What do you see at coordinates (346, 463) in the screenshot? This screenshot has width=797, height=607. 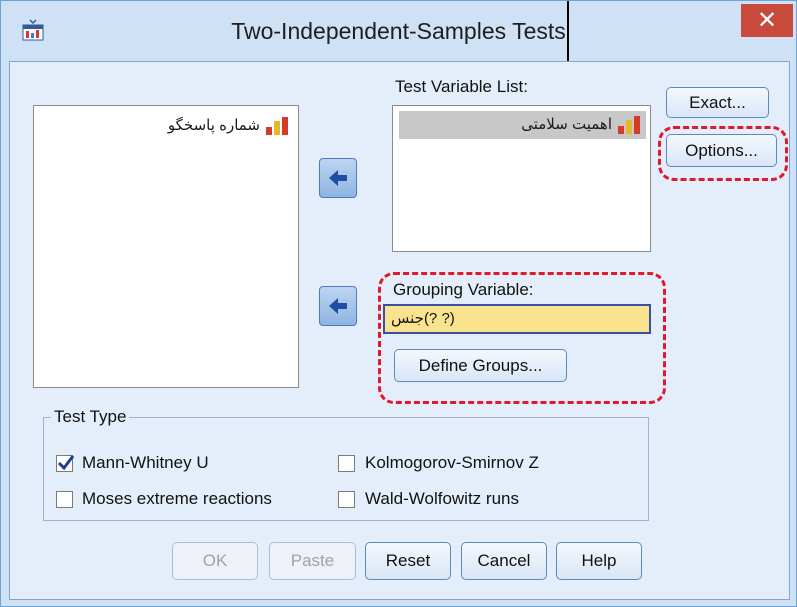 I see `kolmogorov-smirnov-checkbox` at bounding box center [346, 463].